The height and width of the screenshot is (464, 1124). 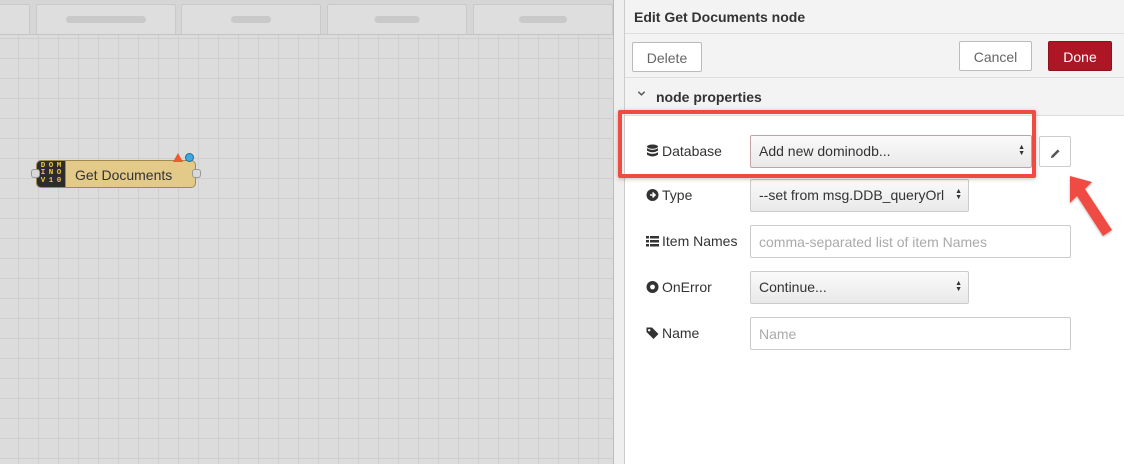 I want to click on delete-button: Delete, so click(x=667, y=57).